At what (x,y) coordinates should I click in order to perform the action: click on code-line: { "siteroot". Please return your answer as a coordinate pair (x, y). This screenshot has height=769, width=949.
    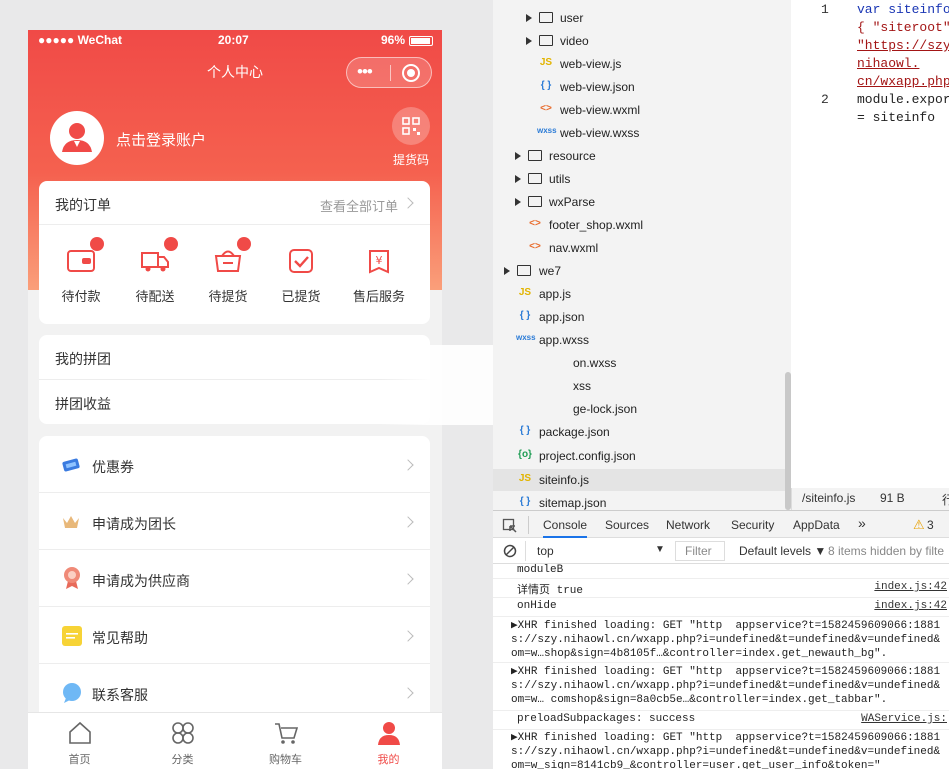
    Looking at the image, I should click on (903, 27).